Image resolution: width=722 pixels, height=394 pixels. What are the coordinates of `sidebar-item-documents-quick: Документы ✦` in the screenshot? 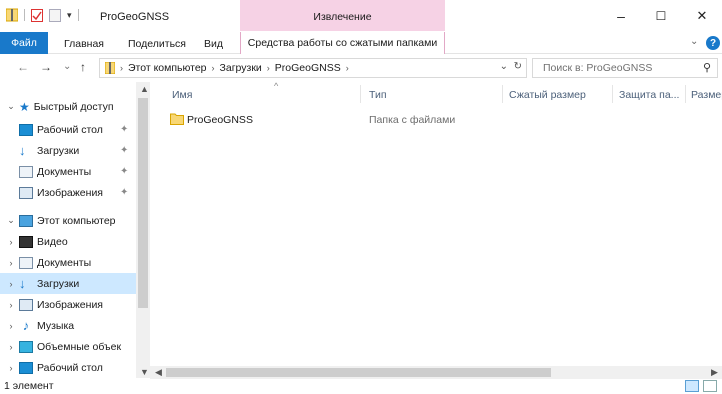 It's located at (68, 171).